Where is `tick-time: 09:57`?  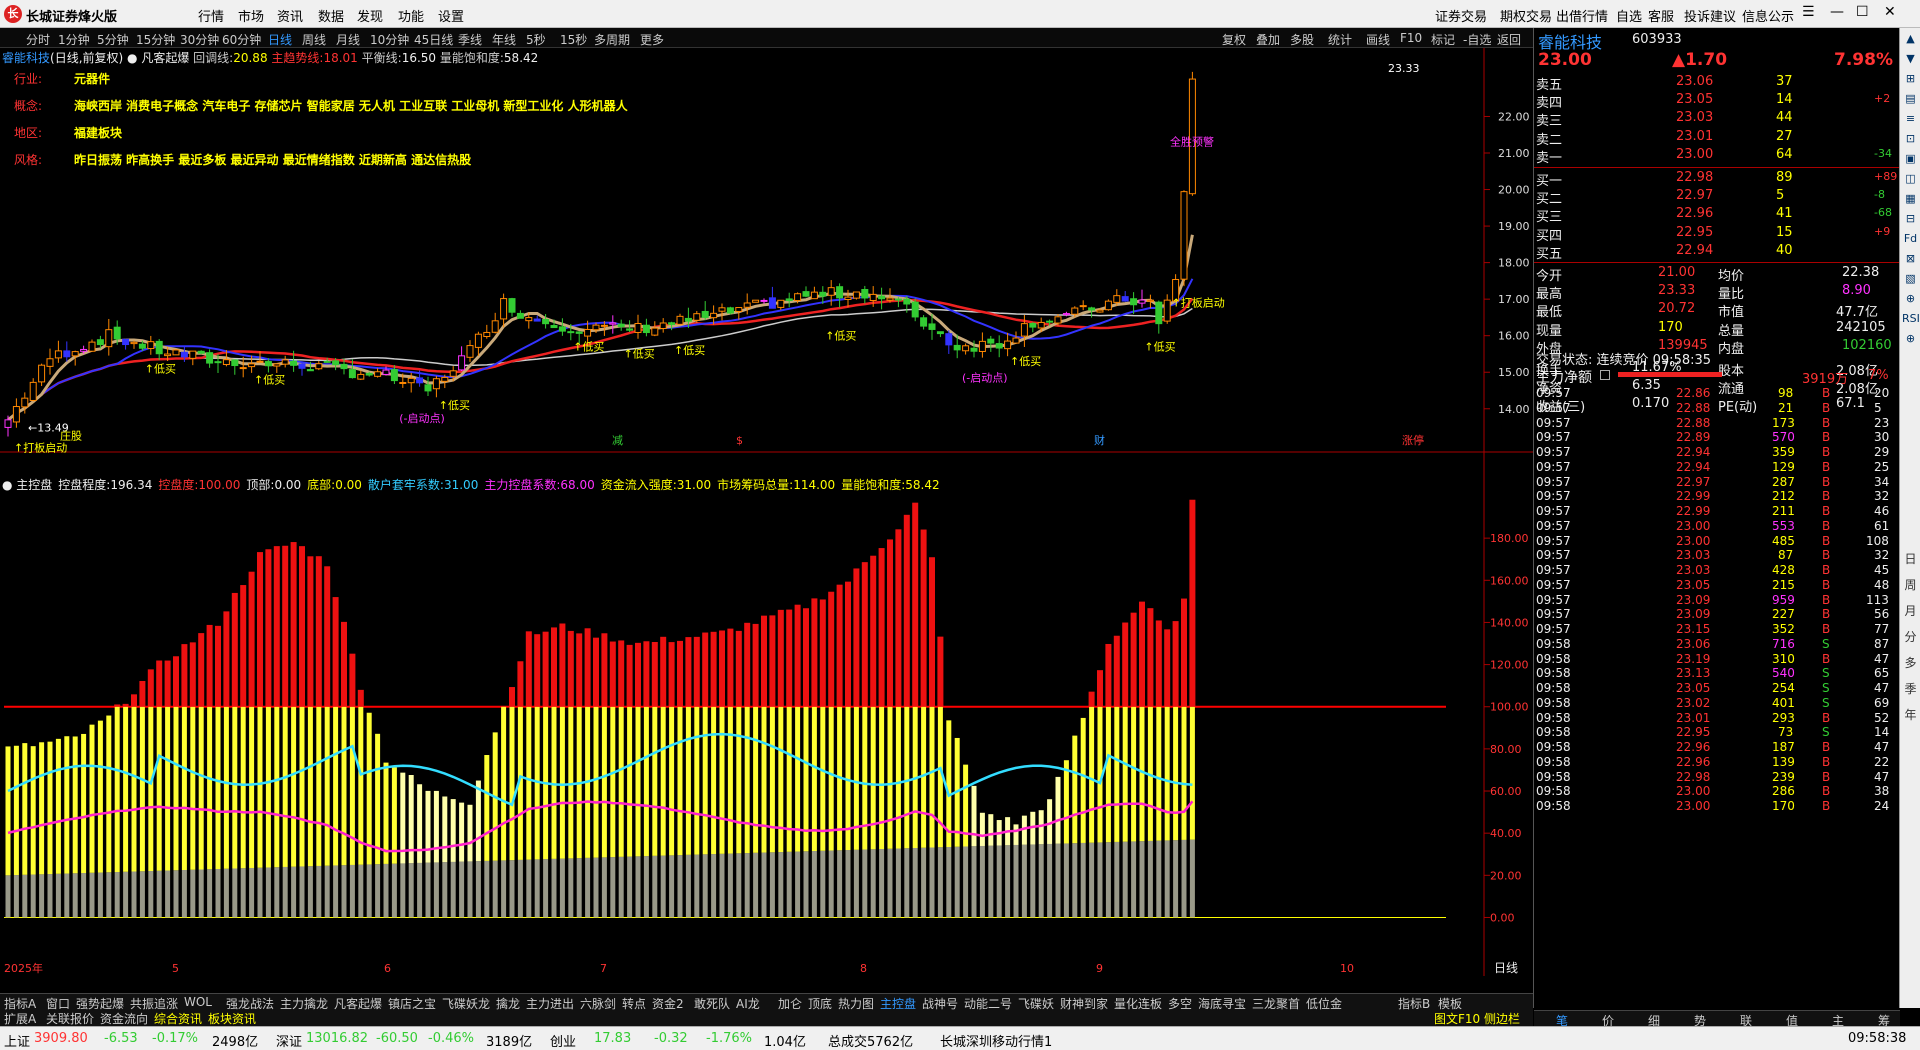 tick-time: 09:57 is located at coordinates (1553, 599).